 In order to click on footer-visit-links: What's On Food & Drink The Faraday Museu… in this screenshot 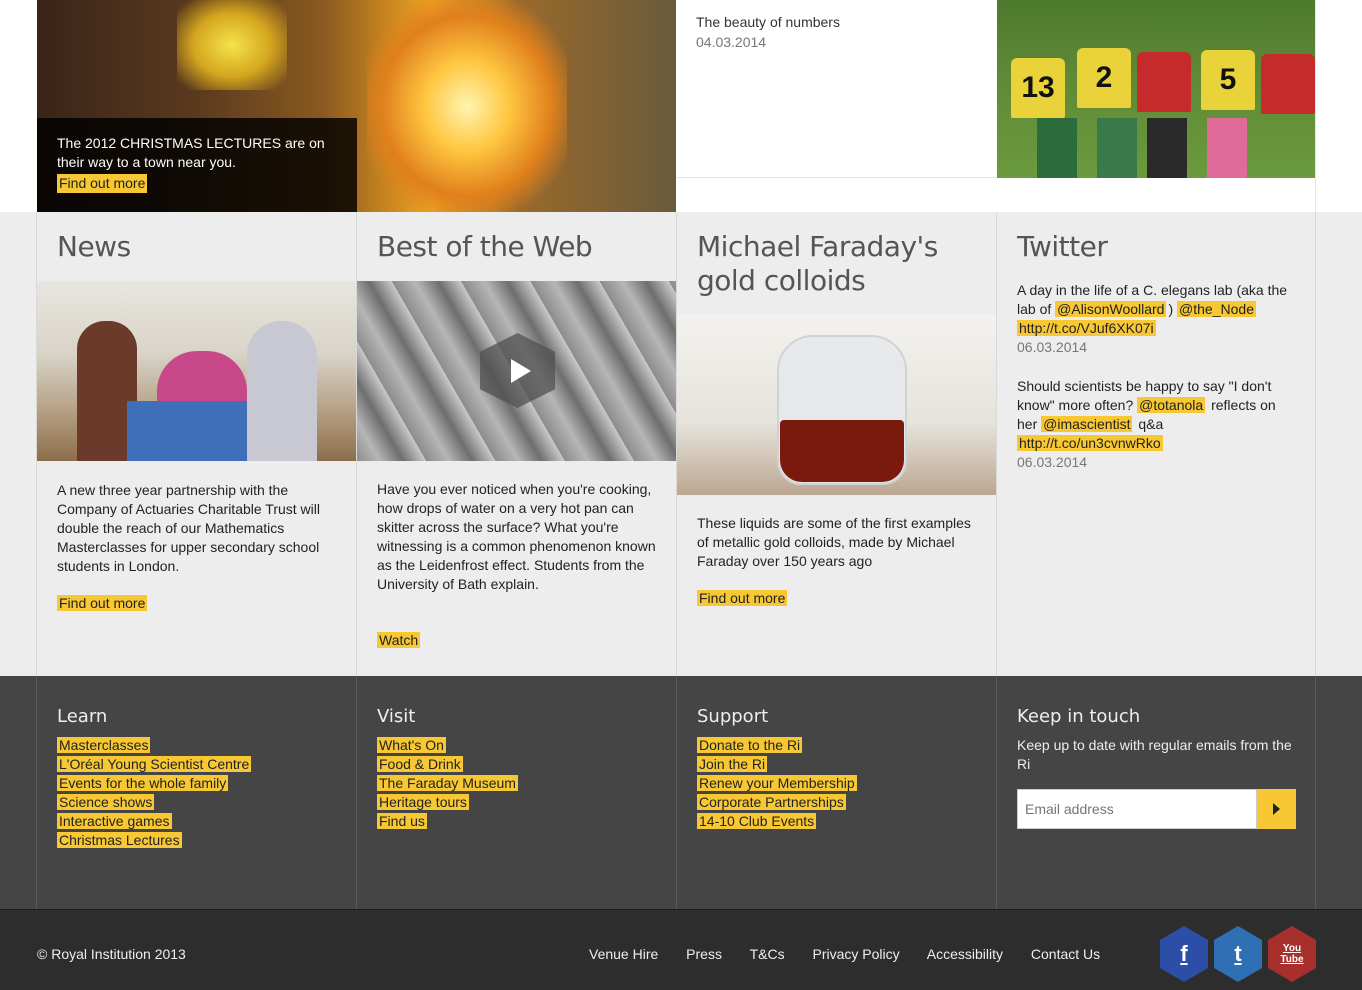, I will do `click(516, 783)`.